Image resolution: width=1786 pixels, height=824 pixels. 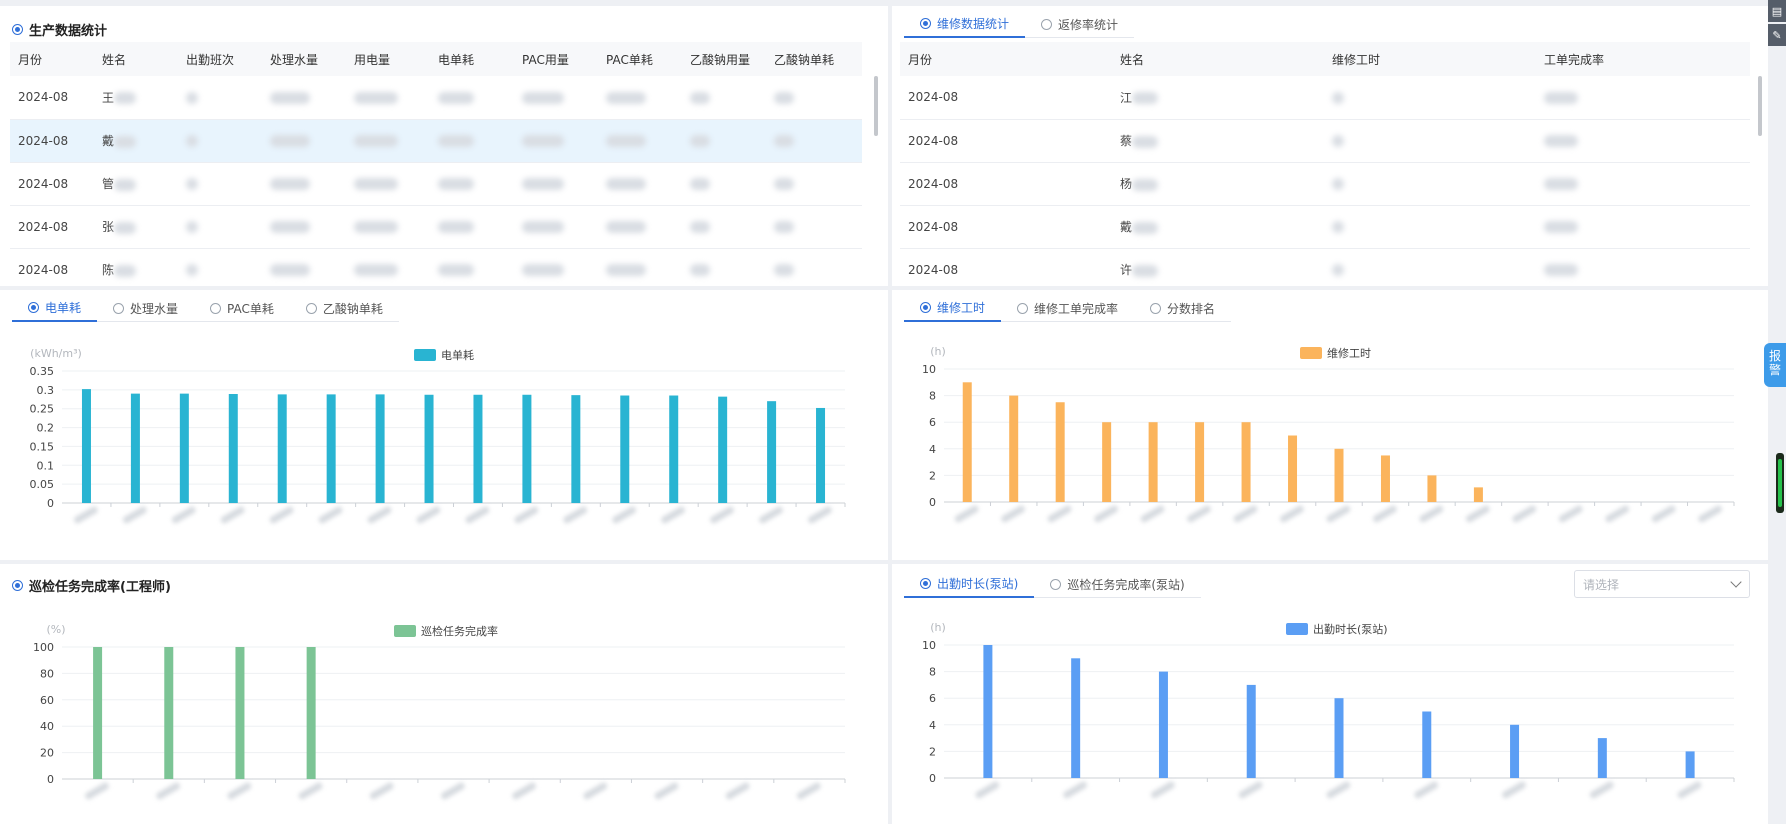 I want to click on column-header: PAC单耗, so click(x=640, y=59).